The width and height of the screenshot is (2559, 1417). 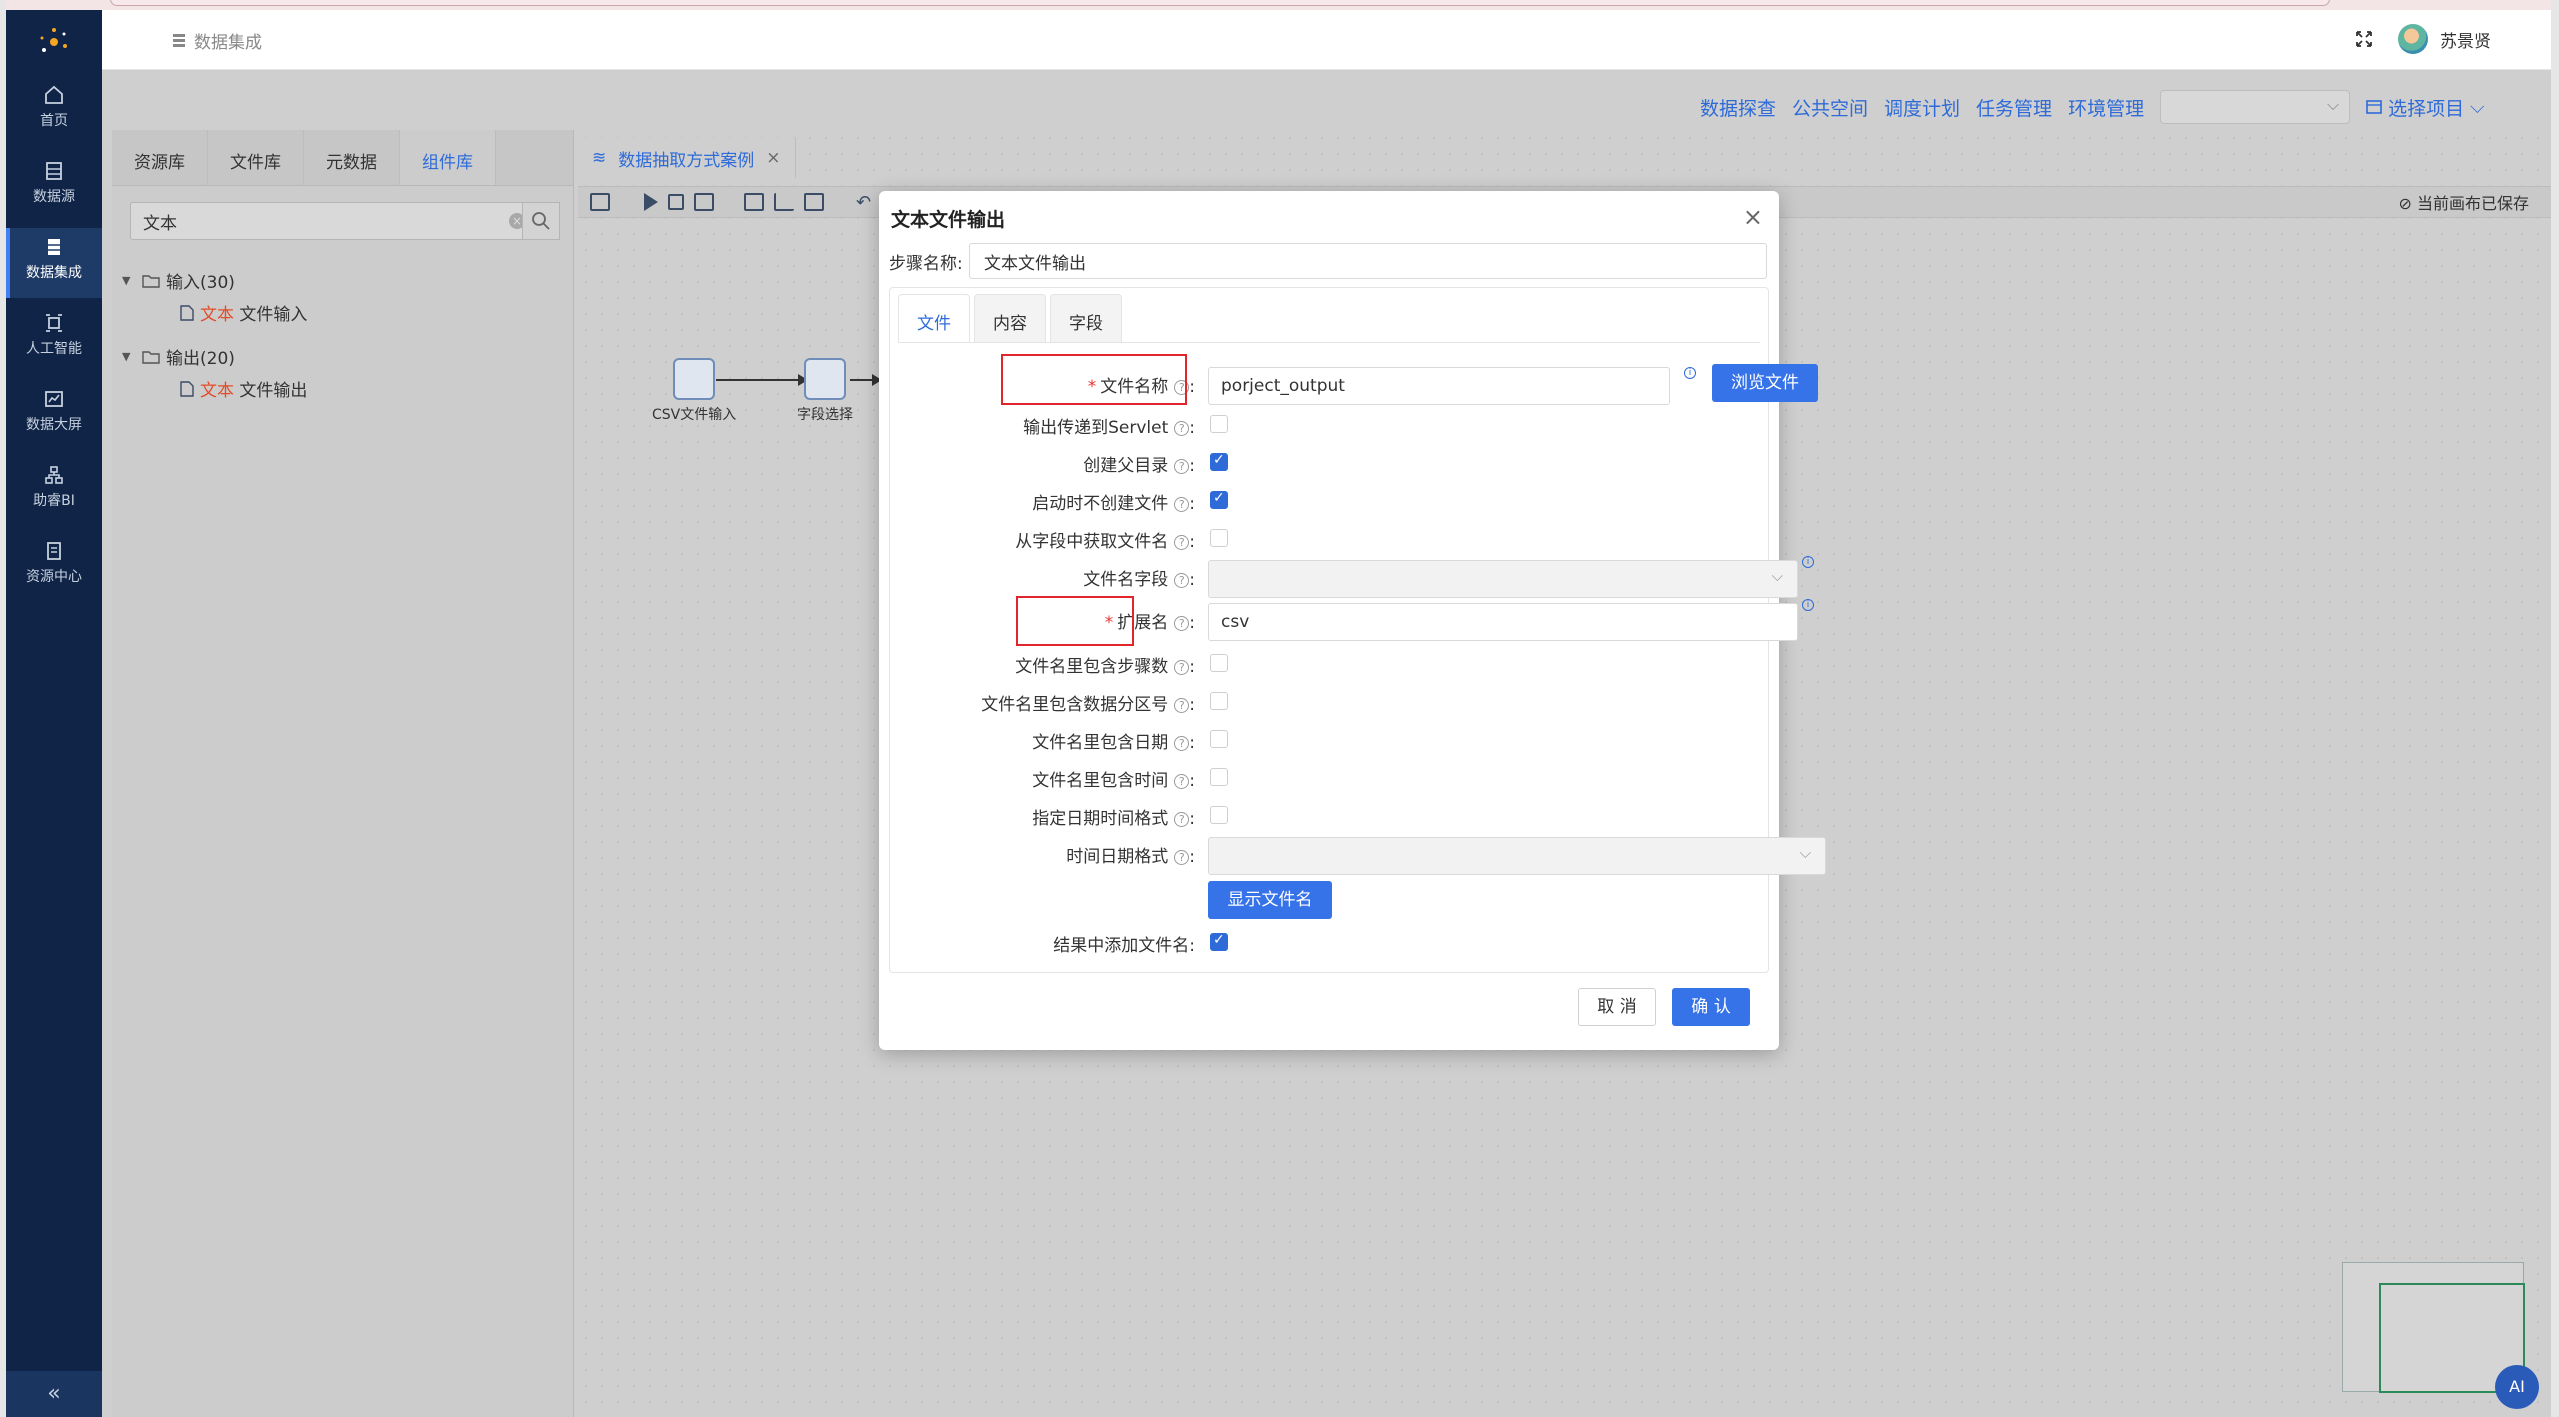 I want to click on highlight-box-extension, so click(x=1075, y=621).